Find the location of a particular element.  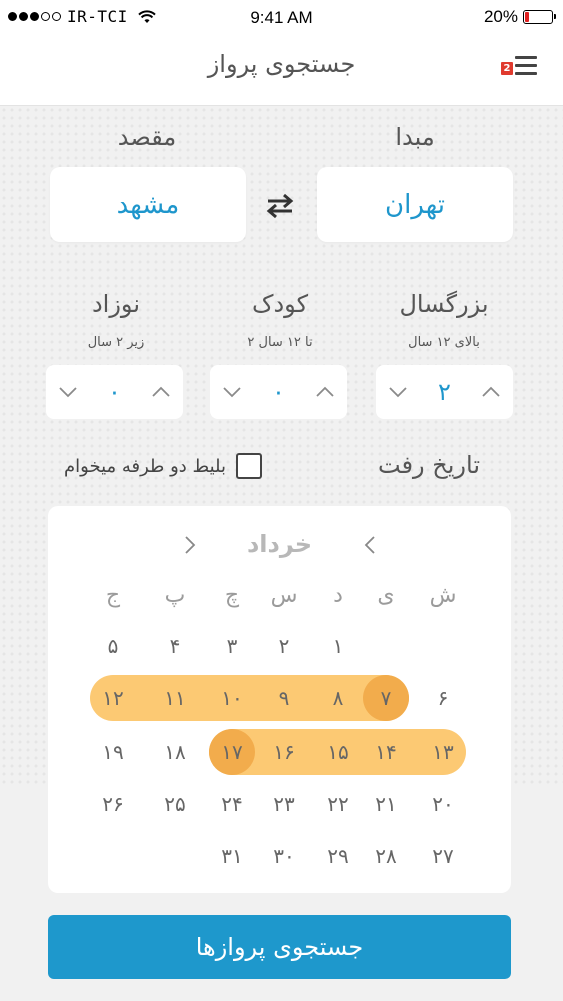

weekday-label: پ is located at coordinates (175, 595).